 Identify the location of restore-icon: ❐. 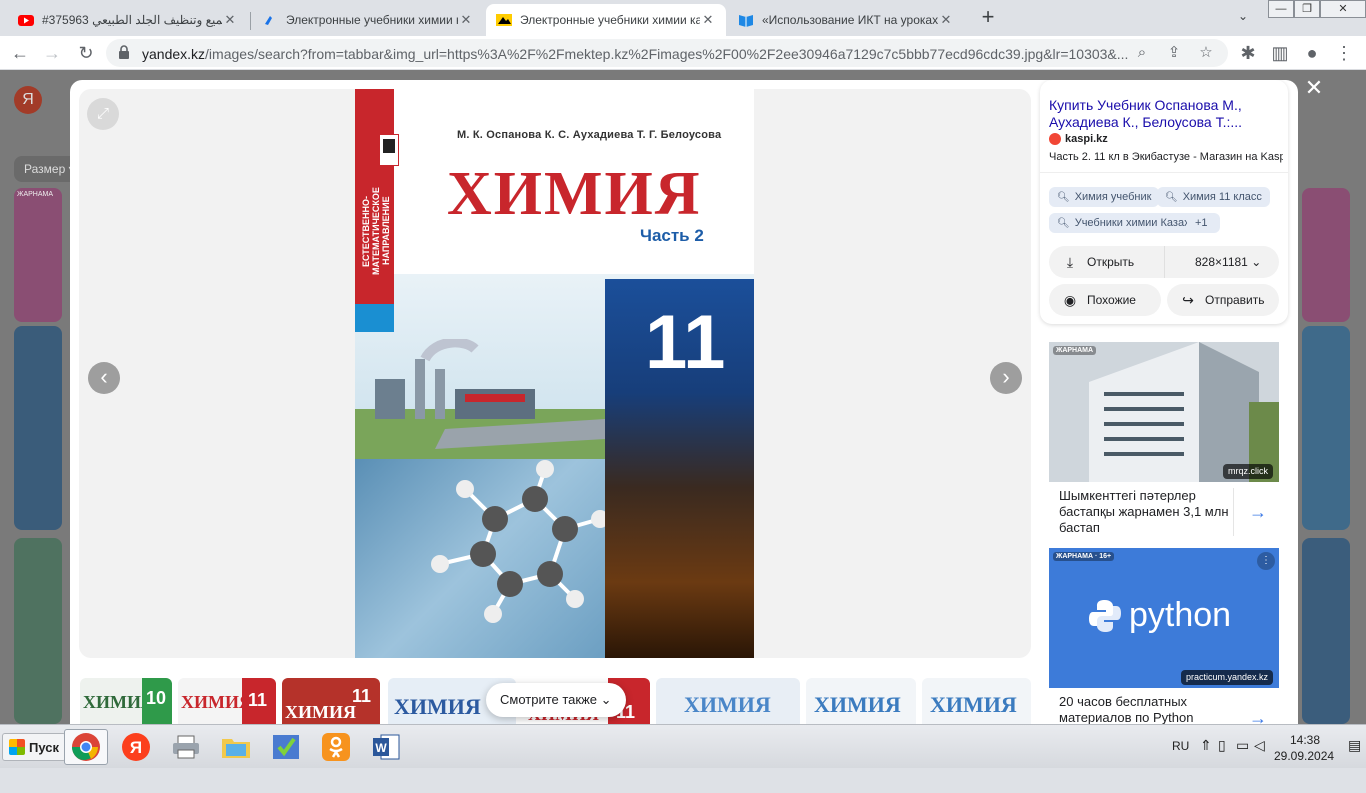
(1307, 9).